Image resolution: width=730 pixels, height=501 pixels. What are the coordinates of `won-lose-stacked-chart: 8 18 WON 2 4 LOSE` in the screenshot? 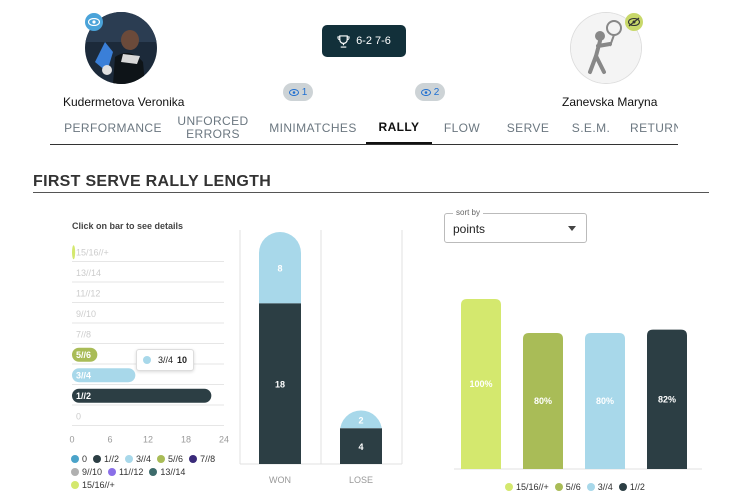 It's located at (321, 357).